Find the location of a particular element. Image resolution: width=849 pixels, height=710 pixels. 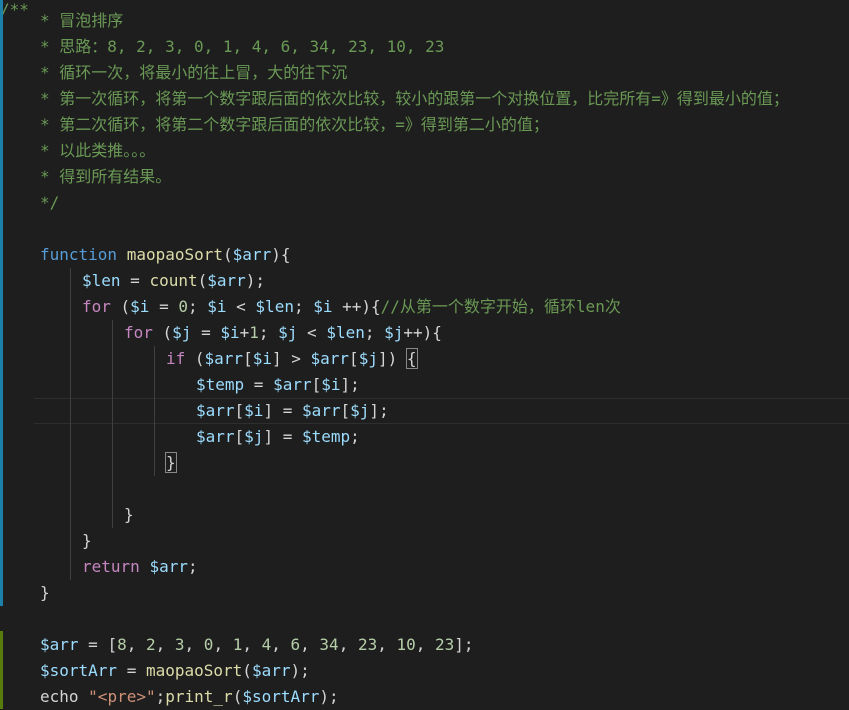

code-line-function-close: } is located at coordinates (444, 593).